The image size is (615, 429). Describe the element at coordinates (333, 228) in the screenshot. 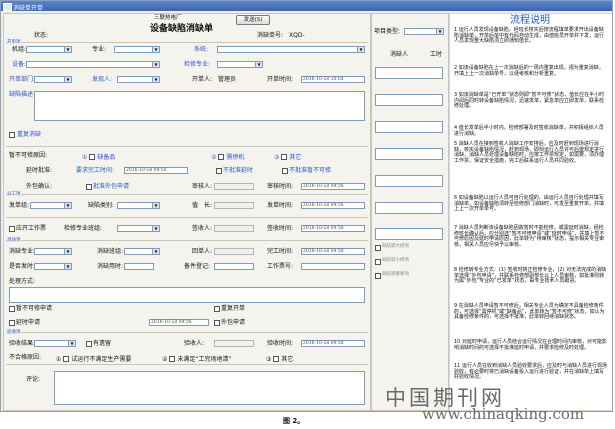

I see `sign-time-field: 2016-10-18 09:56` at that location.